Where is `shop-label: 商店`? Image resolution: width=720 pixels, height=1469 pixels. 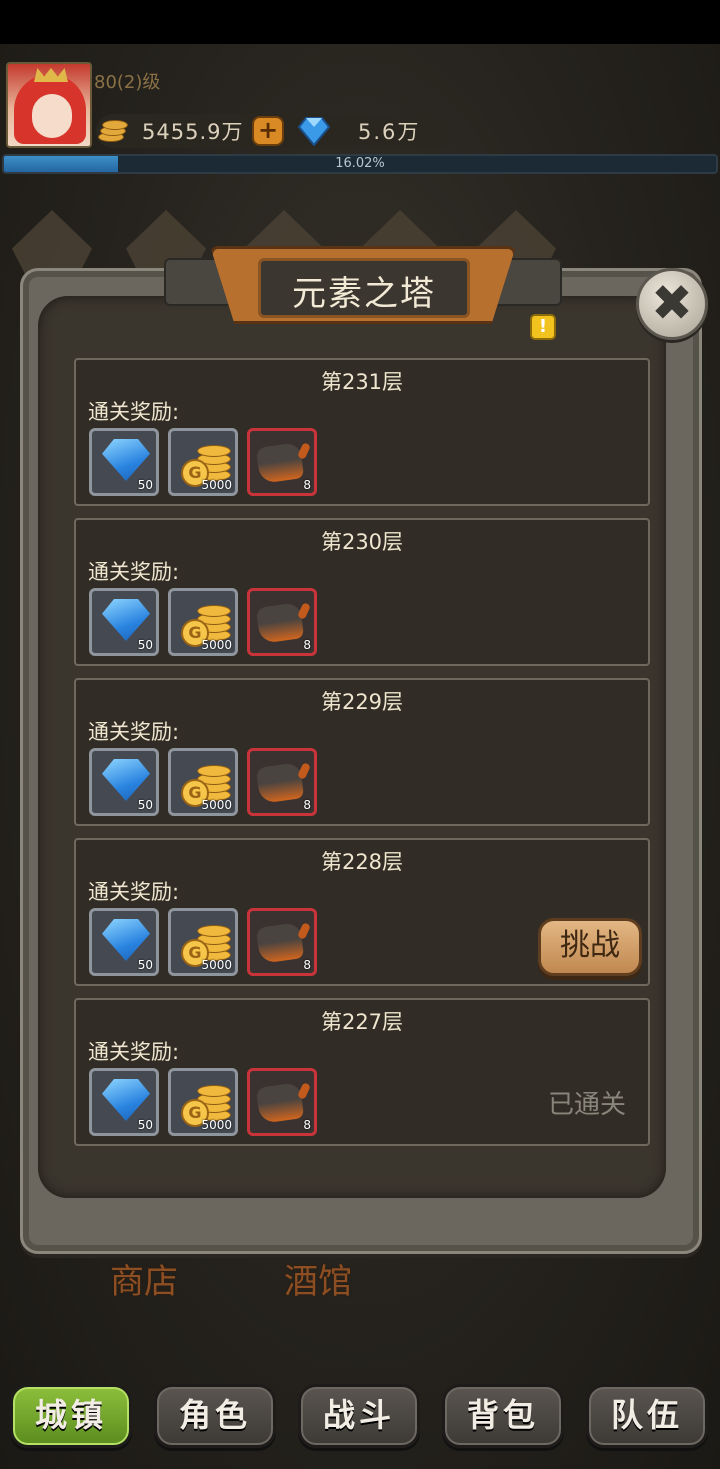 shop-label: 商店 is located at coordinates (144, 1278).